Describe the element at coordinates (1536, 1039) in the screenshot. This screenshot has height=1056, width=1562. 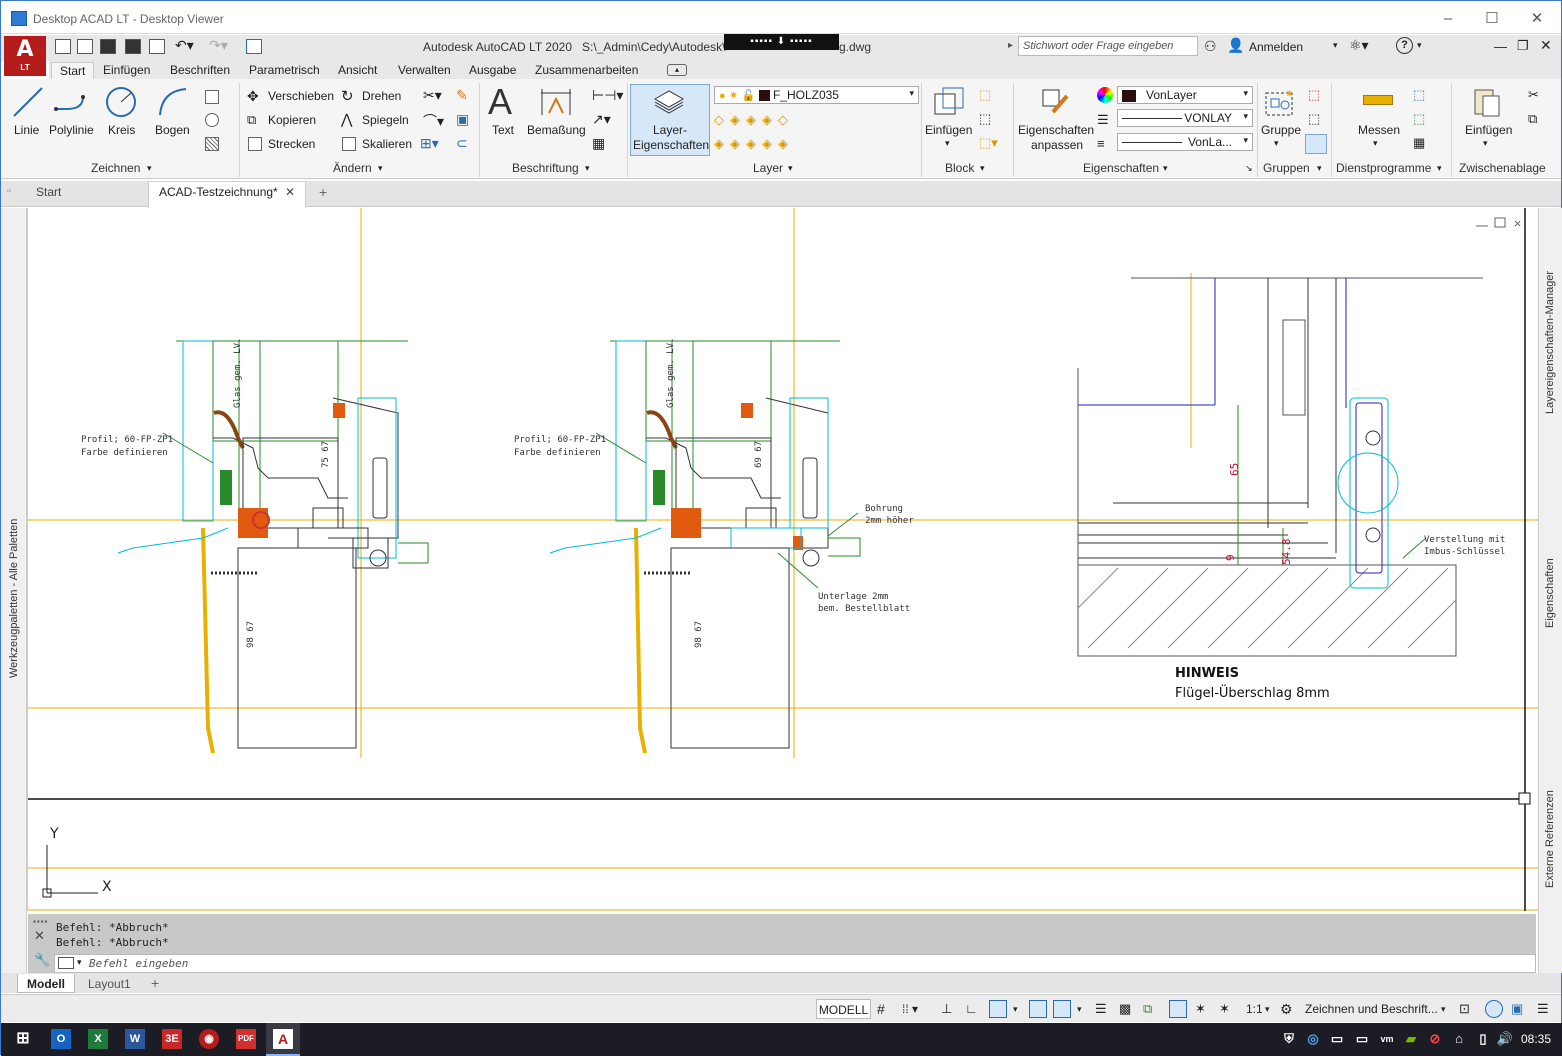
I see `clock: 08:35` at that location.